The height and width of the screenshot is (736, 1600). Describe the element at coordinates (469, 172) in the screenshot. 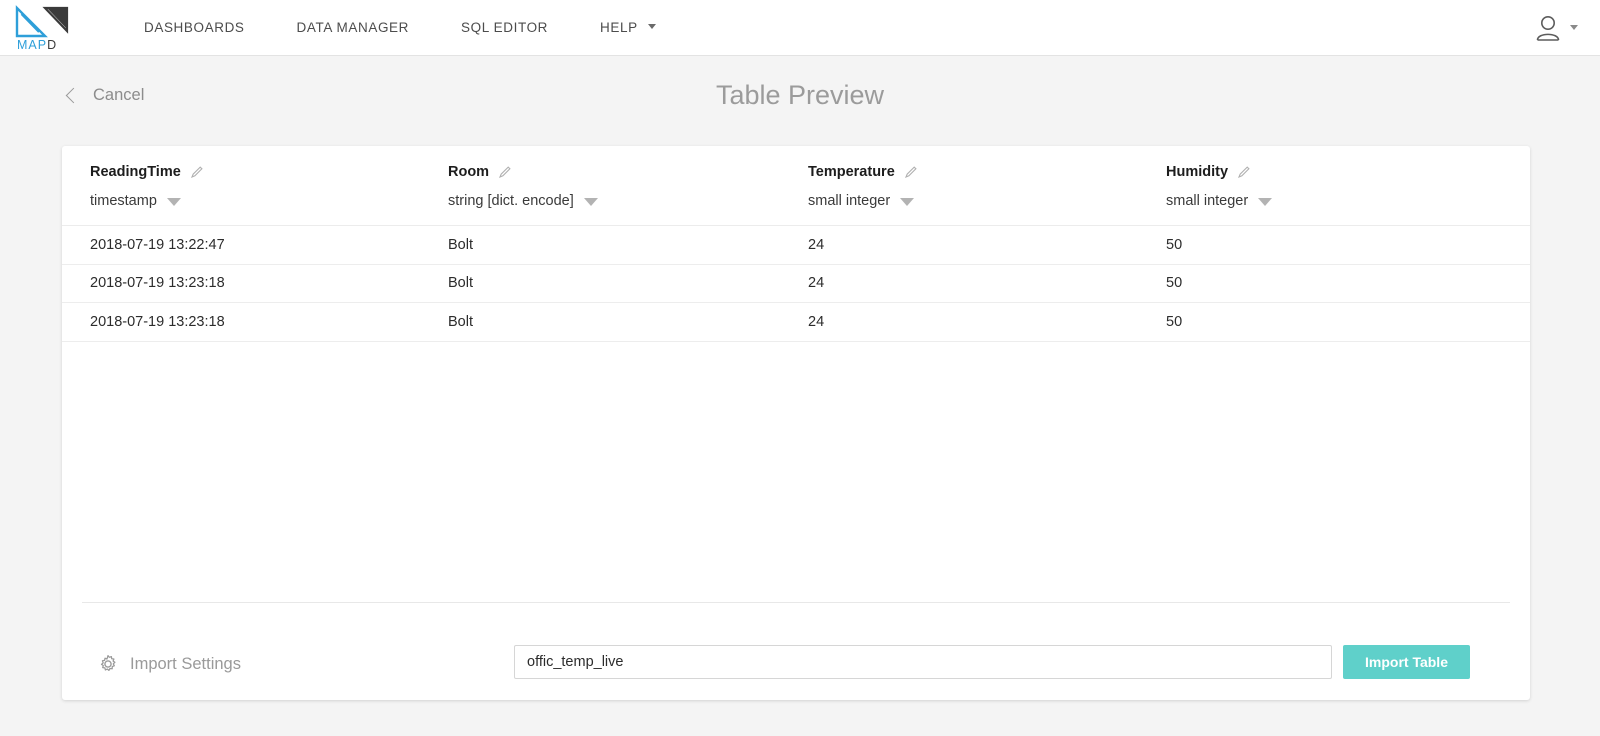

I see `column-name-room-label: Room` at that location.